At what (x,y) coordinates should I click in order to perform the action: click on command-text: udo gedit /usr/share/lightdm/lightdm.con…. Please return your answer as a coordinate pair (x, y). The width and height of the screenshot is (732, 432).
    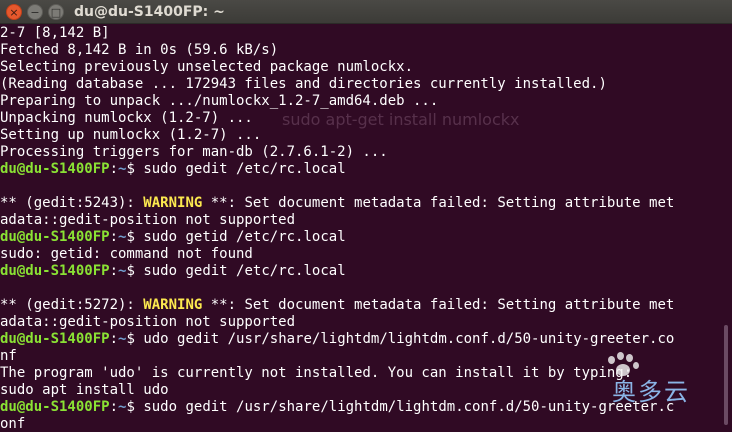
    Looking at the image, I should click on (409, 339).